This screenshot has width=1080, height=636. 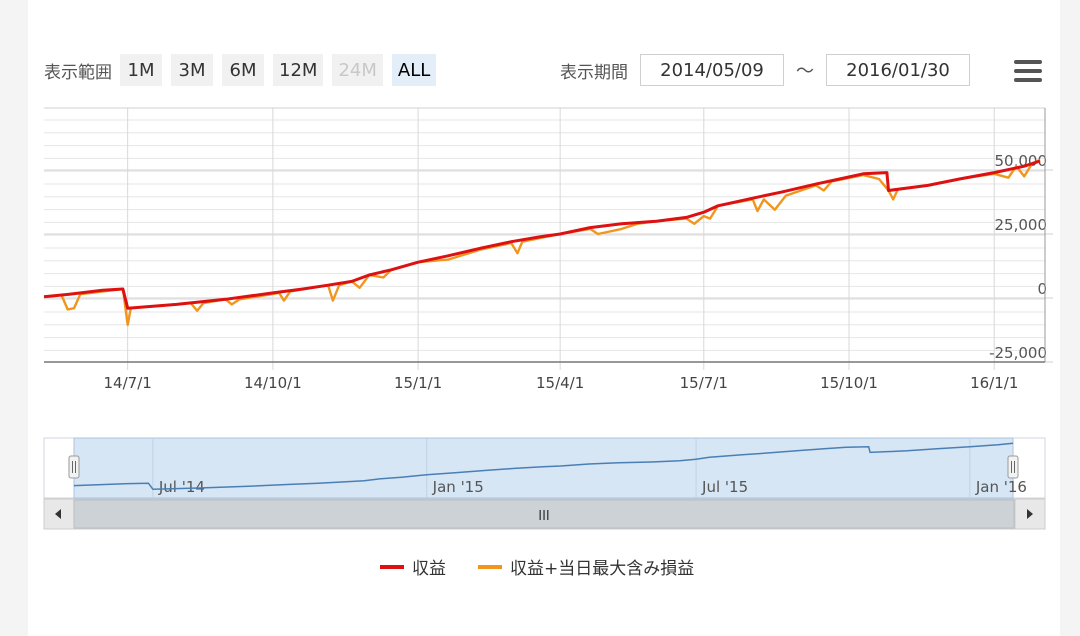 I want to click on x-tick-label: 15/4/1, so click(x=560, y=383).